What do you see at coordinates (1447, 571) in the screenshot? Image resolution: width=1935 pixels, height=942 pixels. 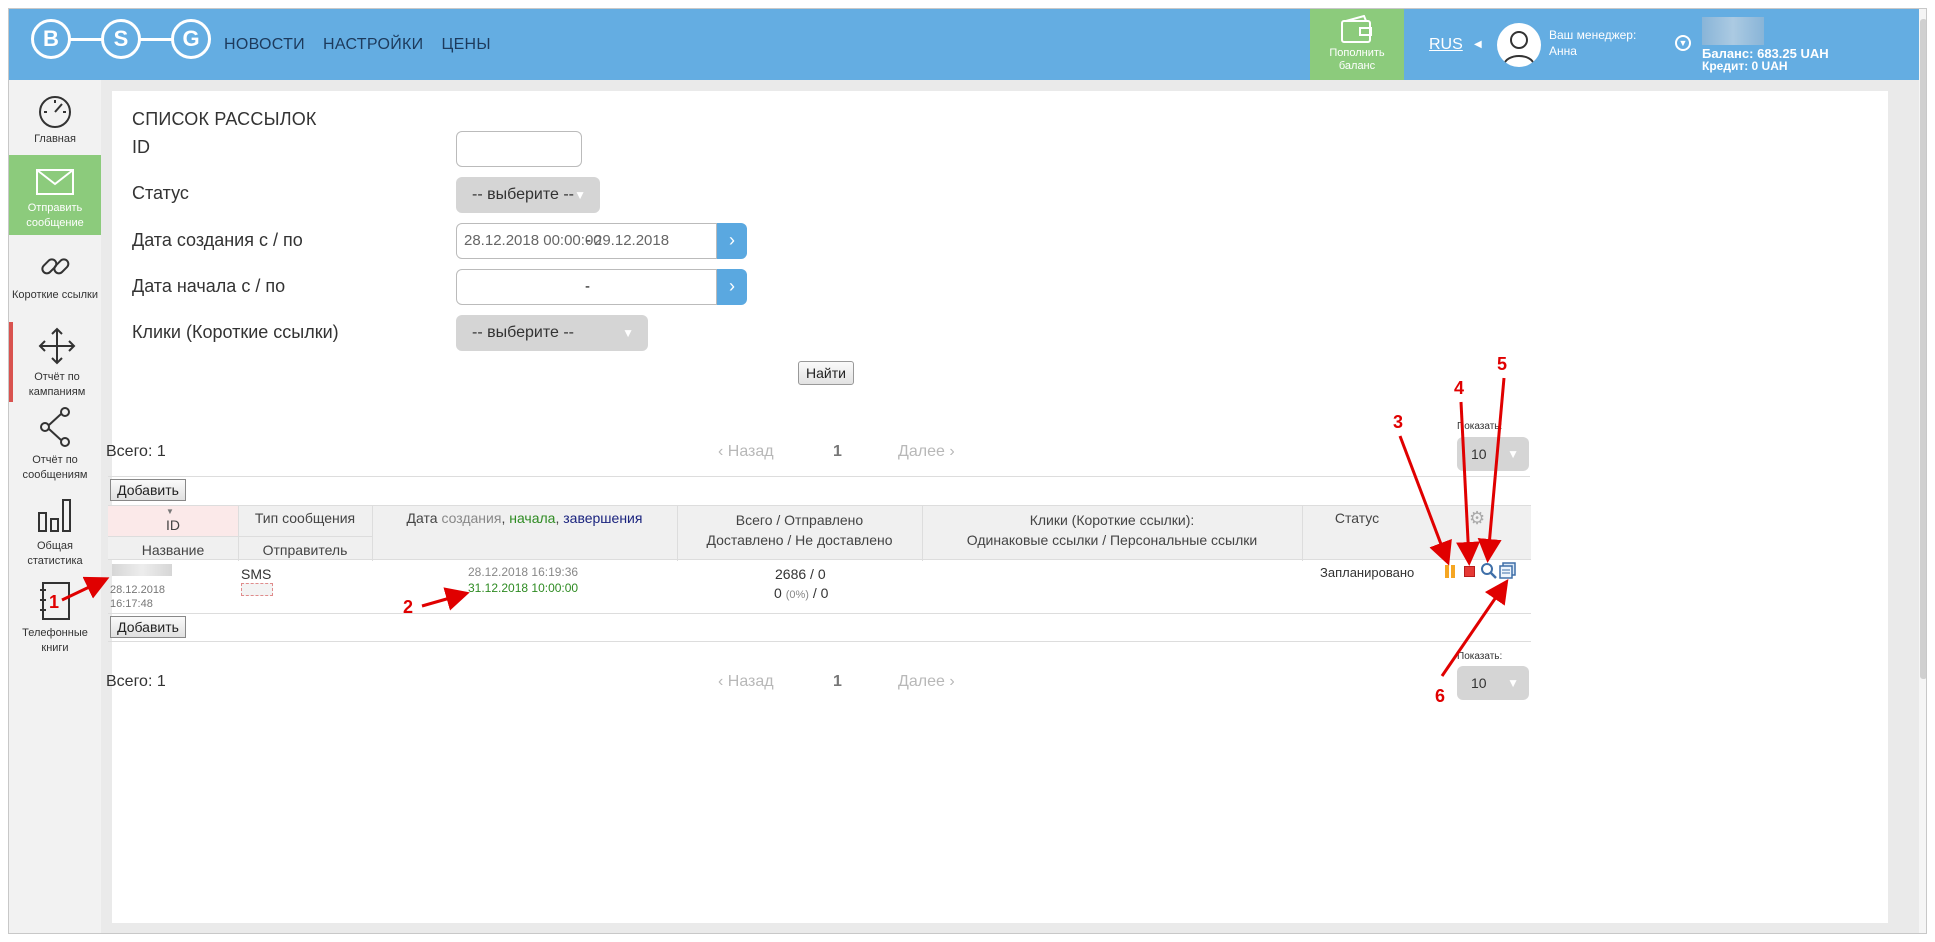 I see `pause-bar` at bounding box center [1447, 571].